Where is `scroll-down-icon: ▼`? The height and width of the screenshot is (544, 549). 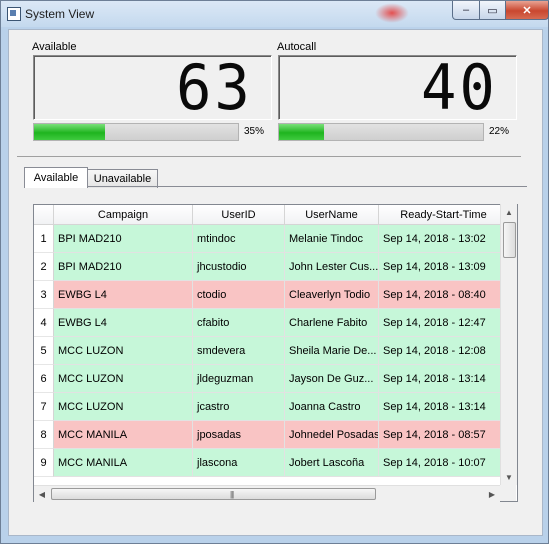 scroll-down-icon: ▼ is located at coordinates (509, 477).